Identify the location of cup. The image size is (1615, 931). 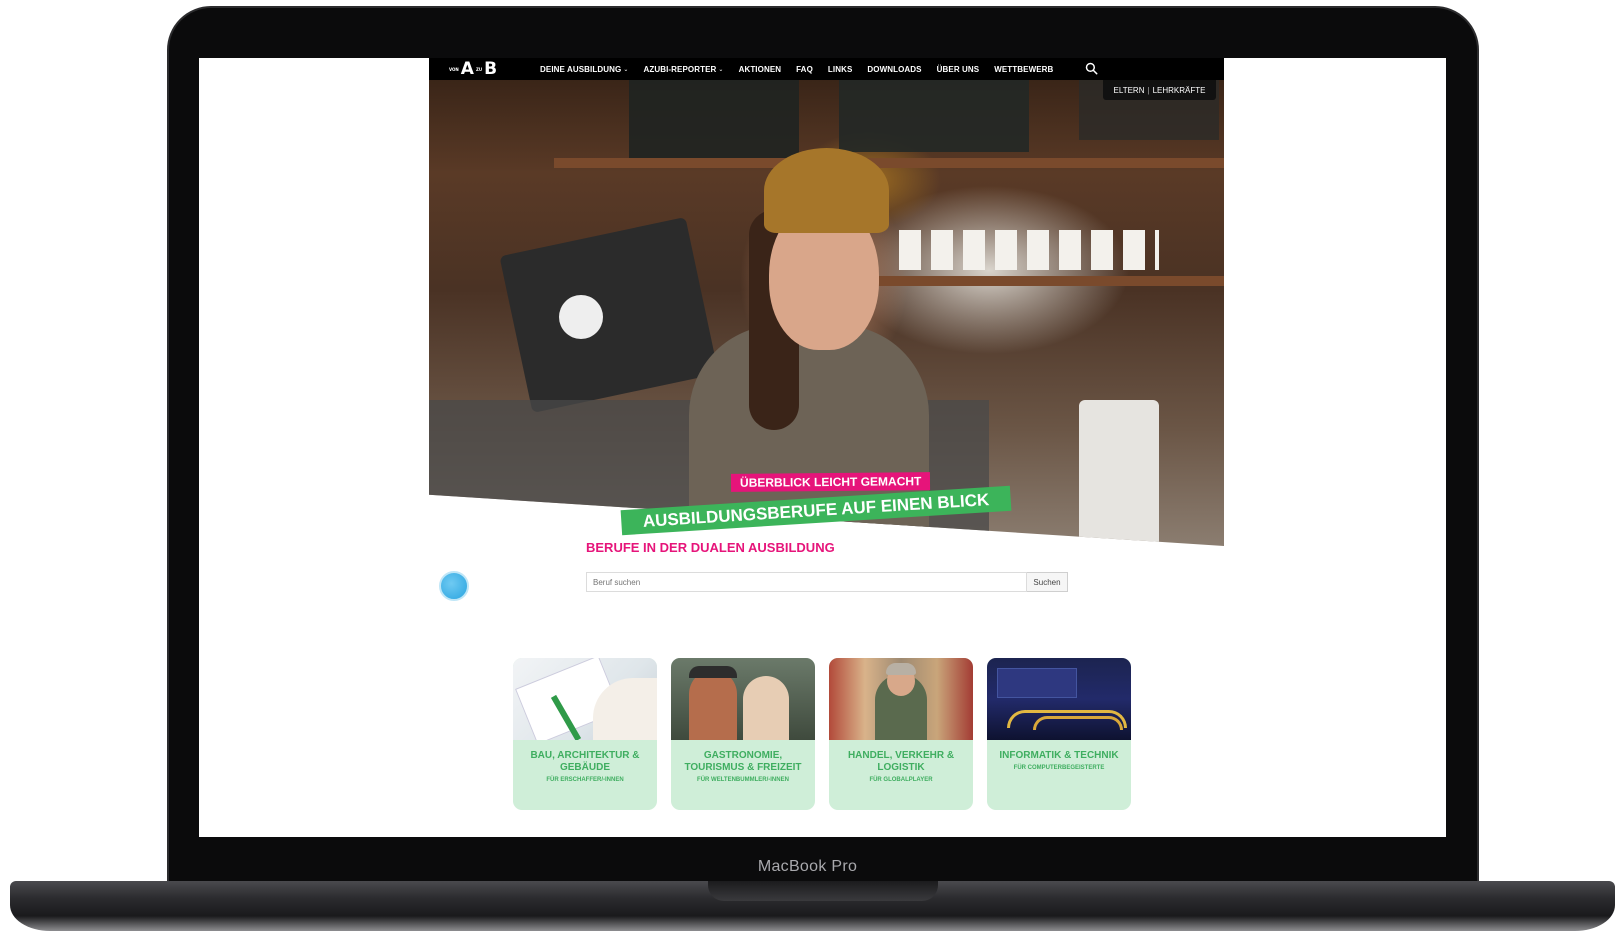
(1119, 473).